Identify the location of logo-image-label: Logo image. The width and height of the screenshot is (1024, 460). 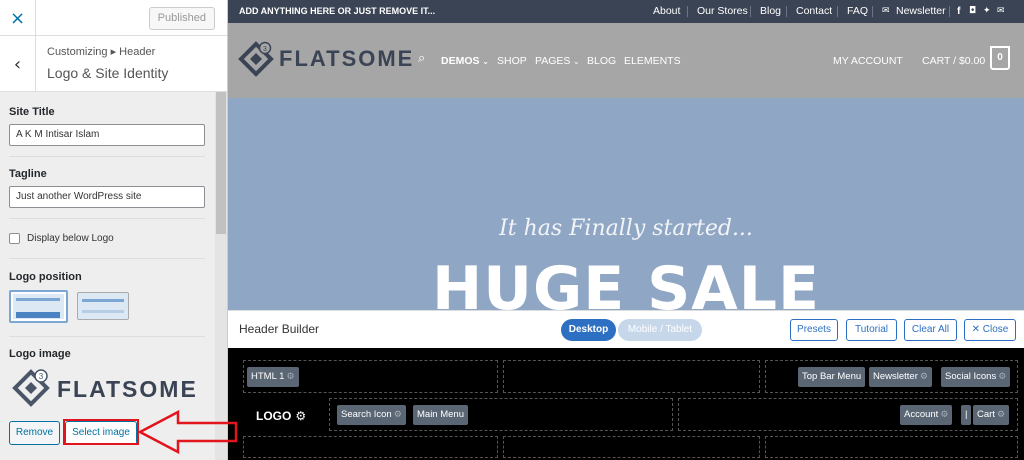
(40, 354).